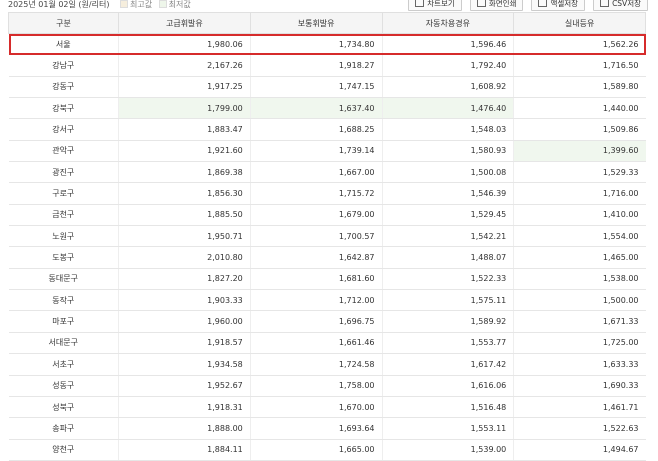  What do you see at coordinates (447, 321) in the screenshot?
I see `price-cell: 1,589.92` at bounding box center [447, 321].